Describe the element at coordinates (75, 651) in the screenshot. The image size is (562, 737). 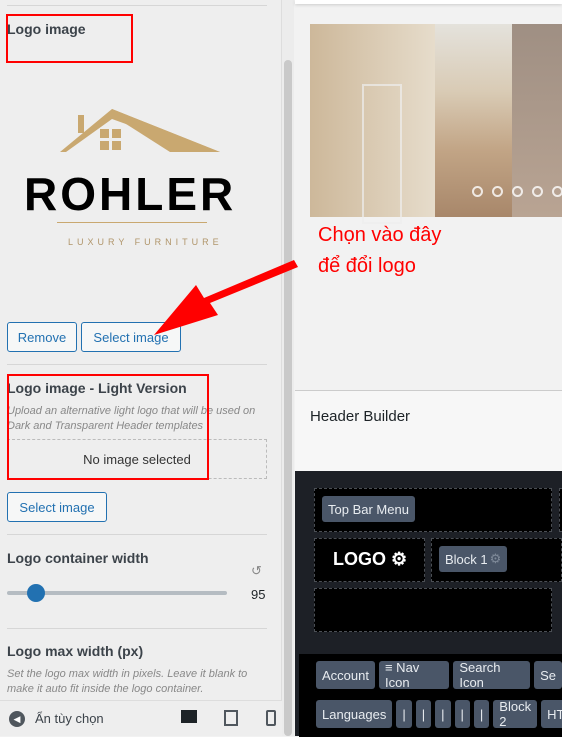
I see `max-width-title: Logo max width (px)` at that location.